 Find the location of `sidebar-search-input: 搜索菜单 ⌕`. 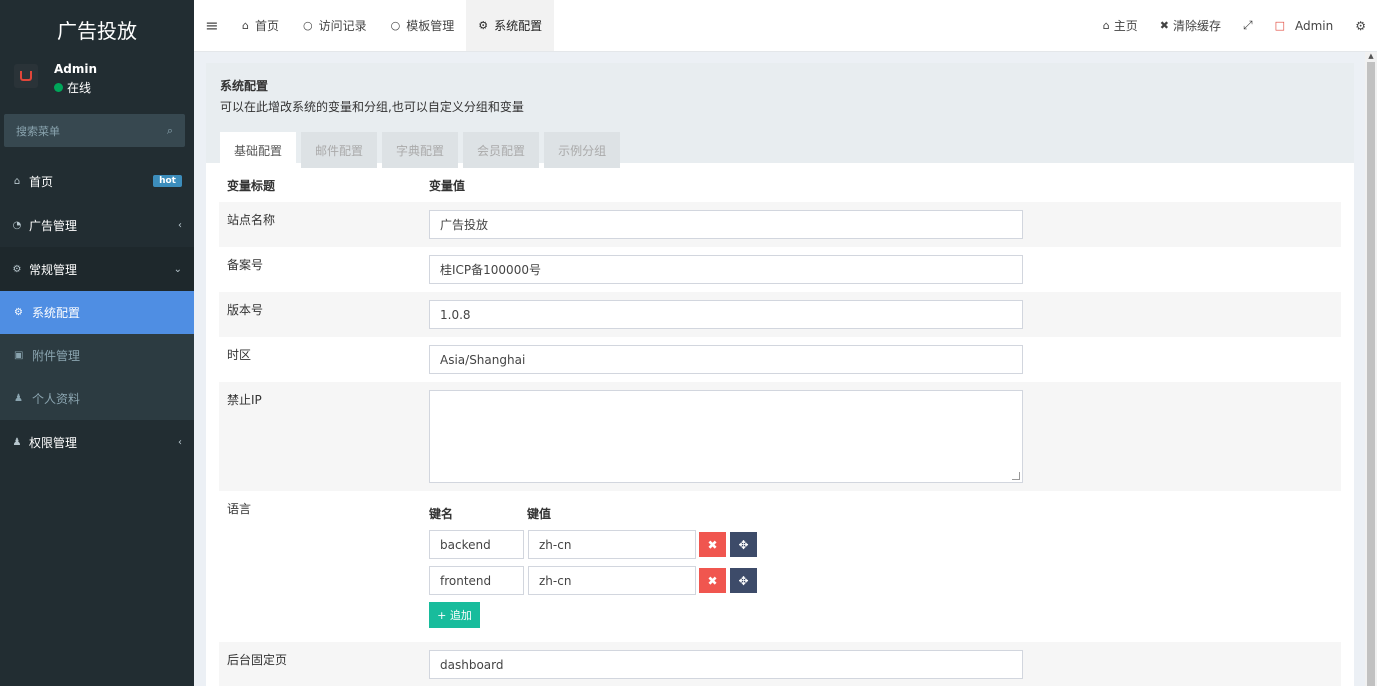

sidebar-search-input: 搜索菜单 ⌕ is located at coordinates (94, 130).